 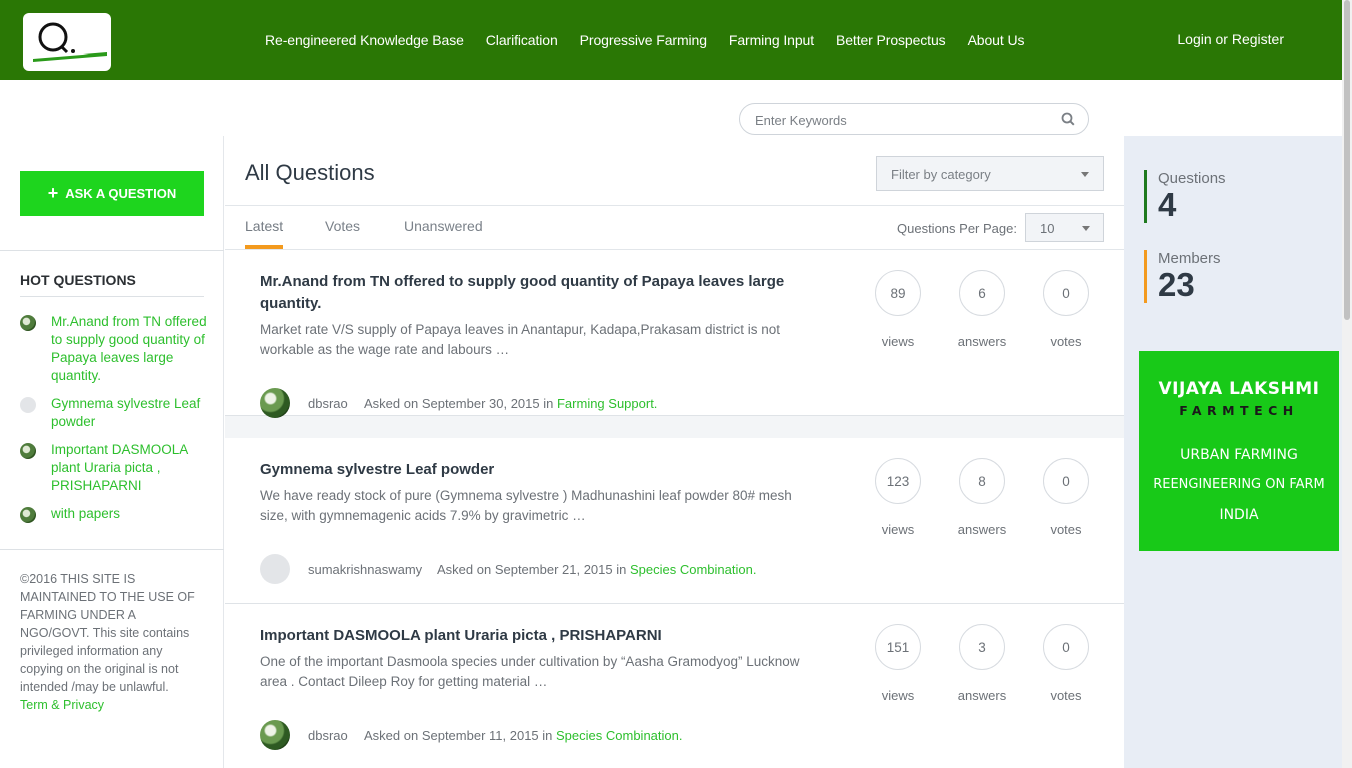 I want to click on search-input, so click(x=900, y=120).